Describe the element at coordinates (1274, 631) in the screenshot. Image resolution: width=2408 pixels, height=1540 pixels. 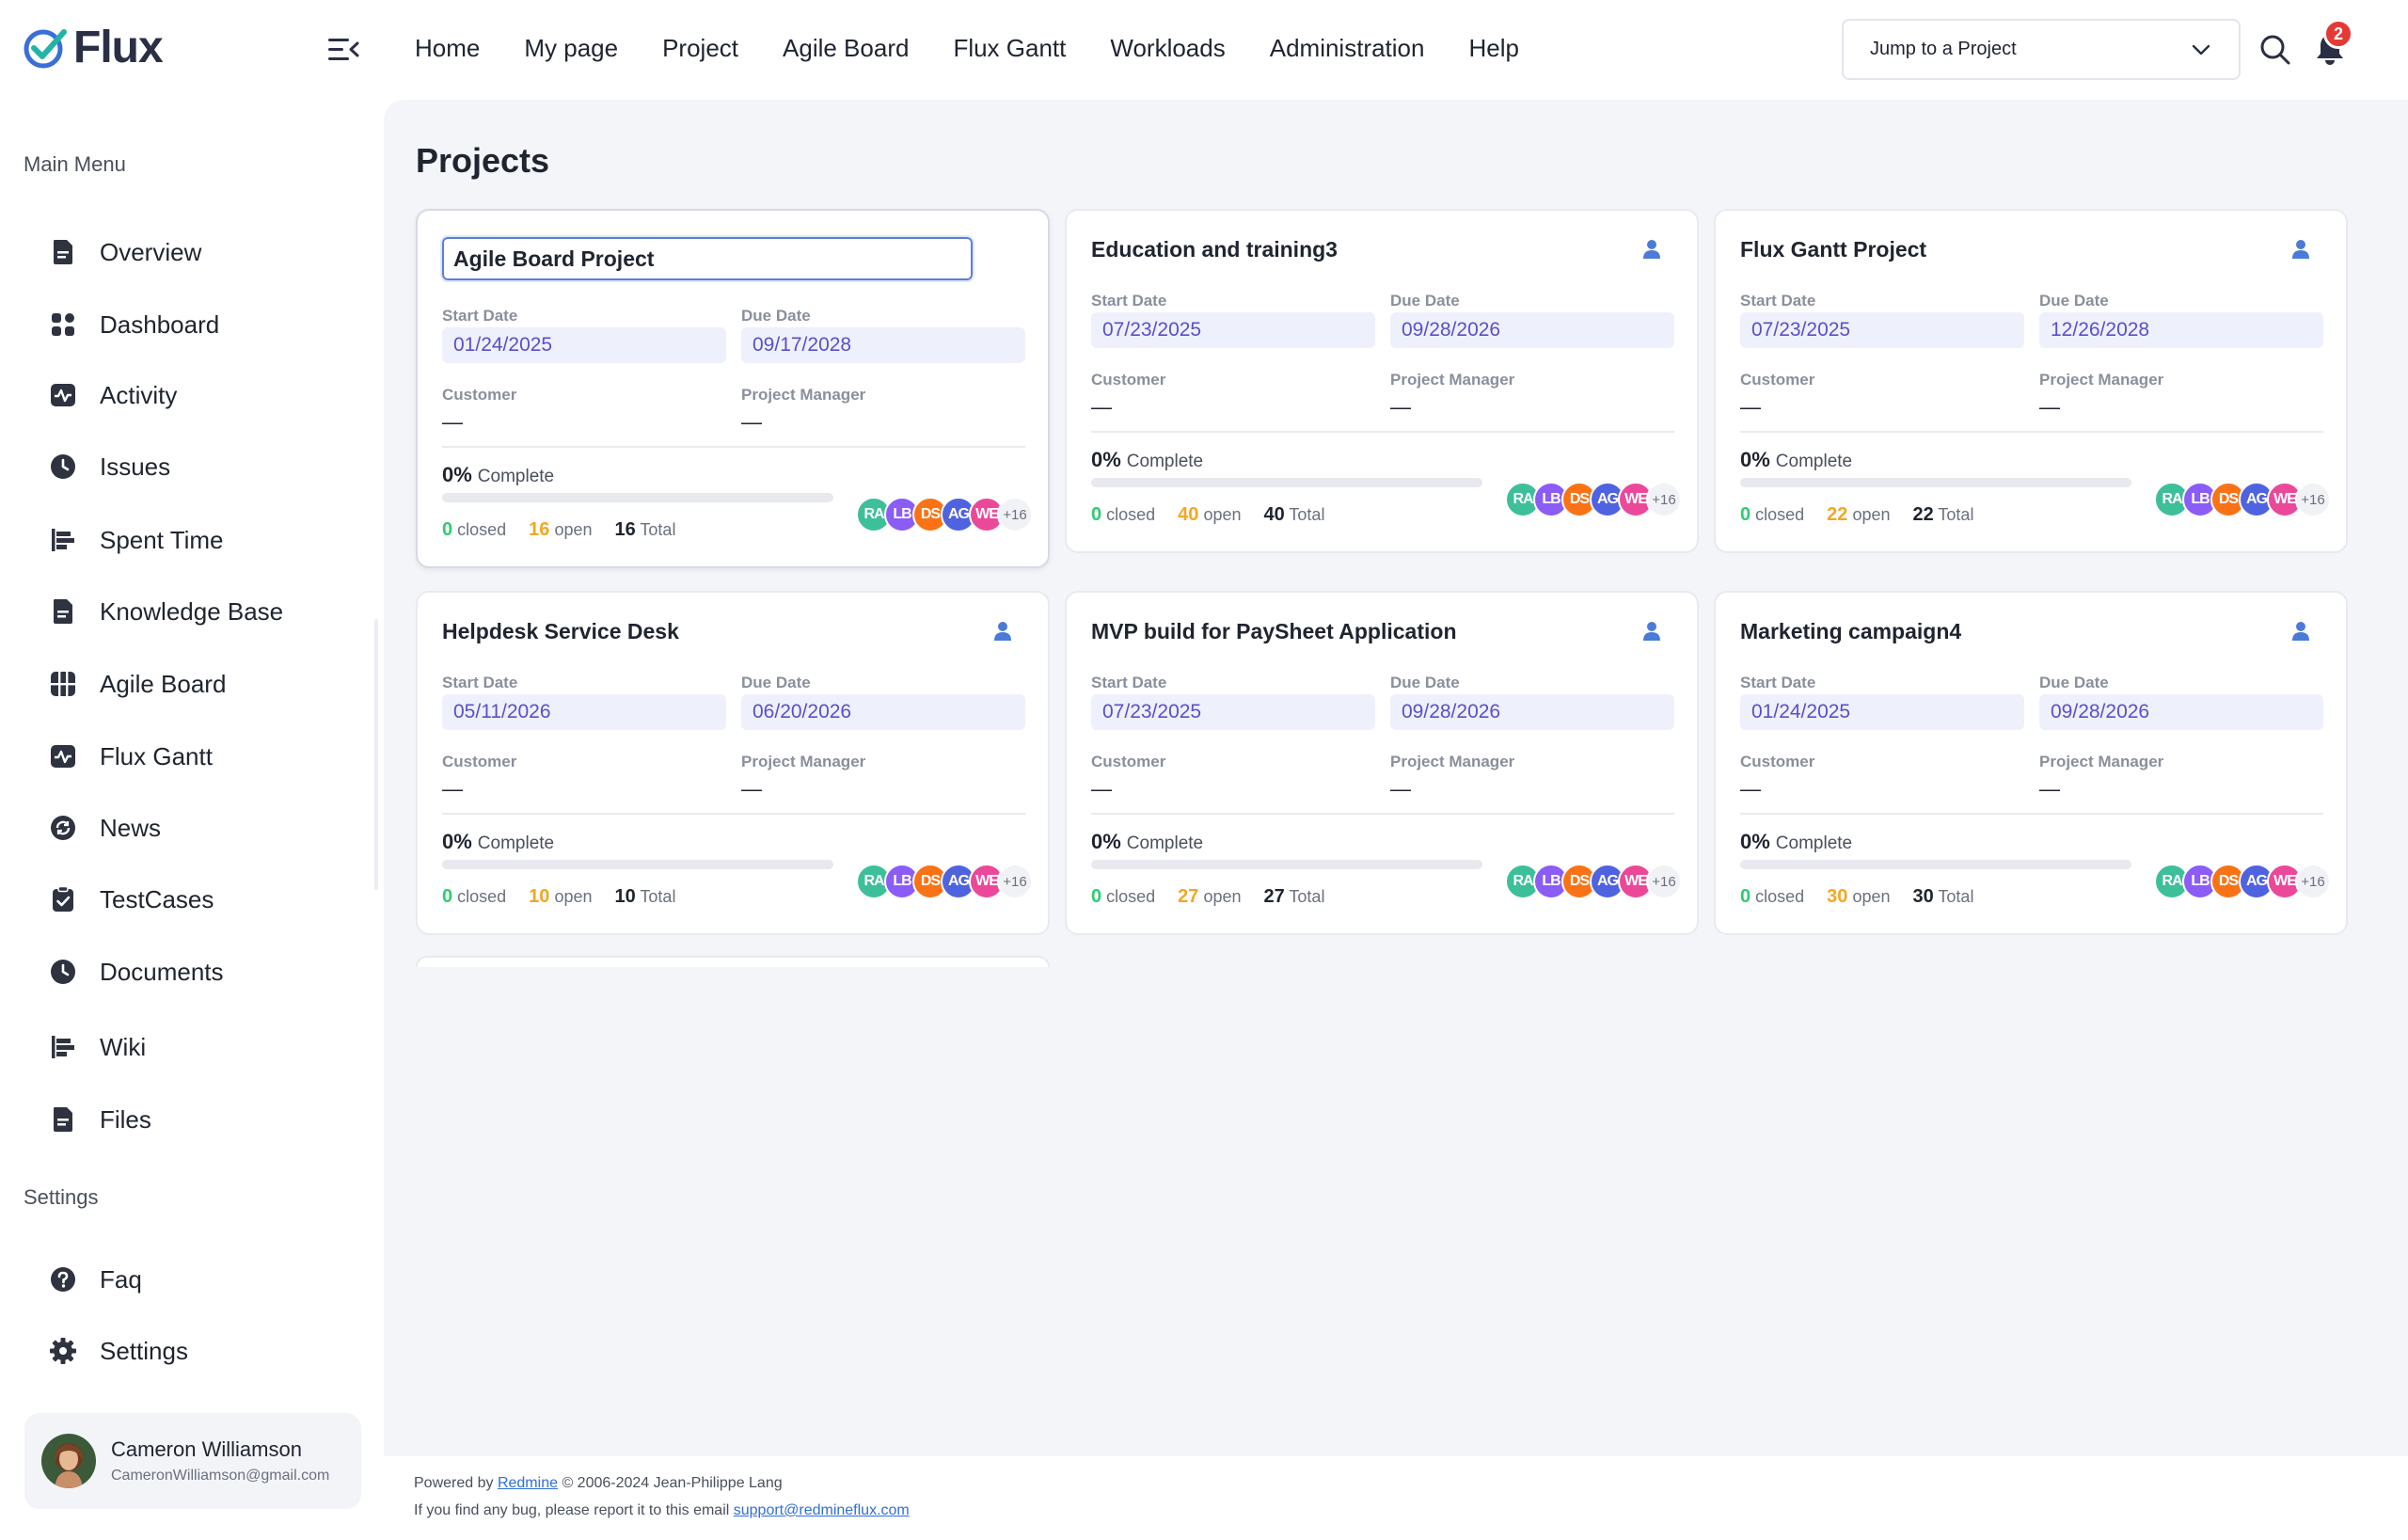
I see `project-name: MVP build for PaySheet Application` at that location.